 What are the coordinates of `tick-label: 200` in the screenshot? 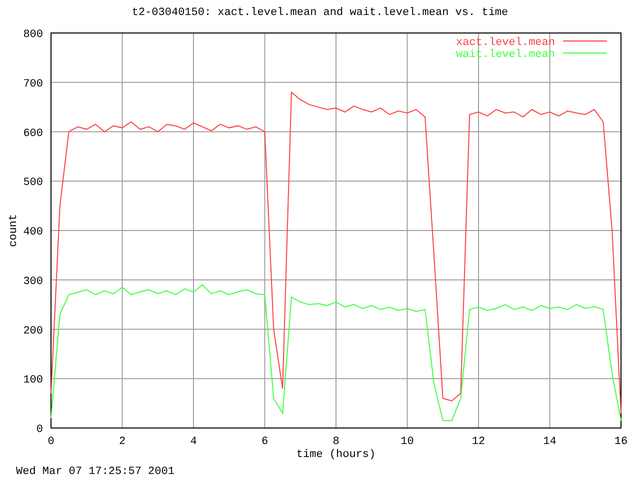 It's located at (33, 330).